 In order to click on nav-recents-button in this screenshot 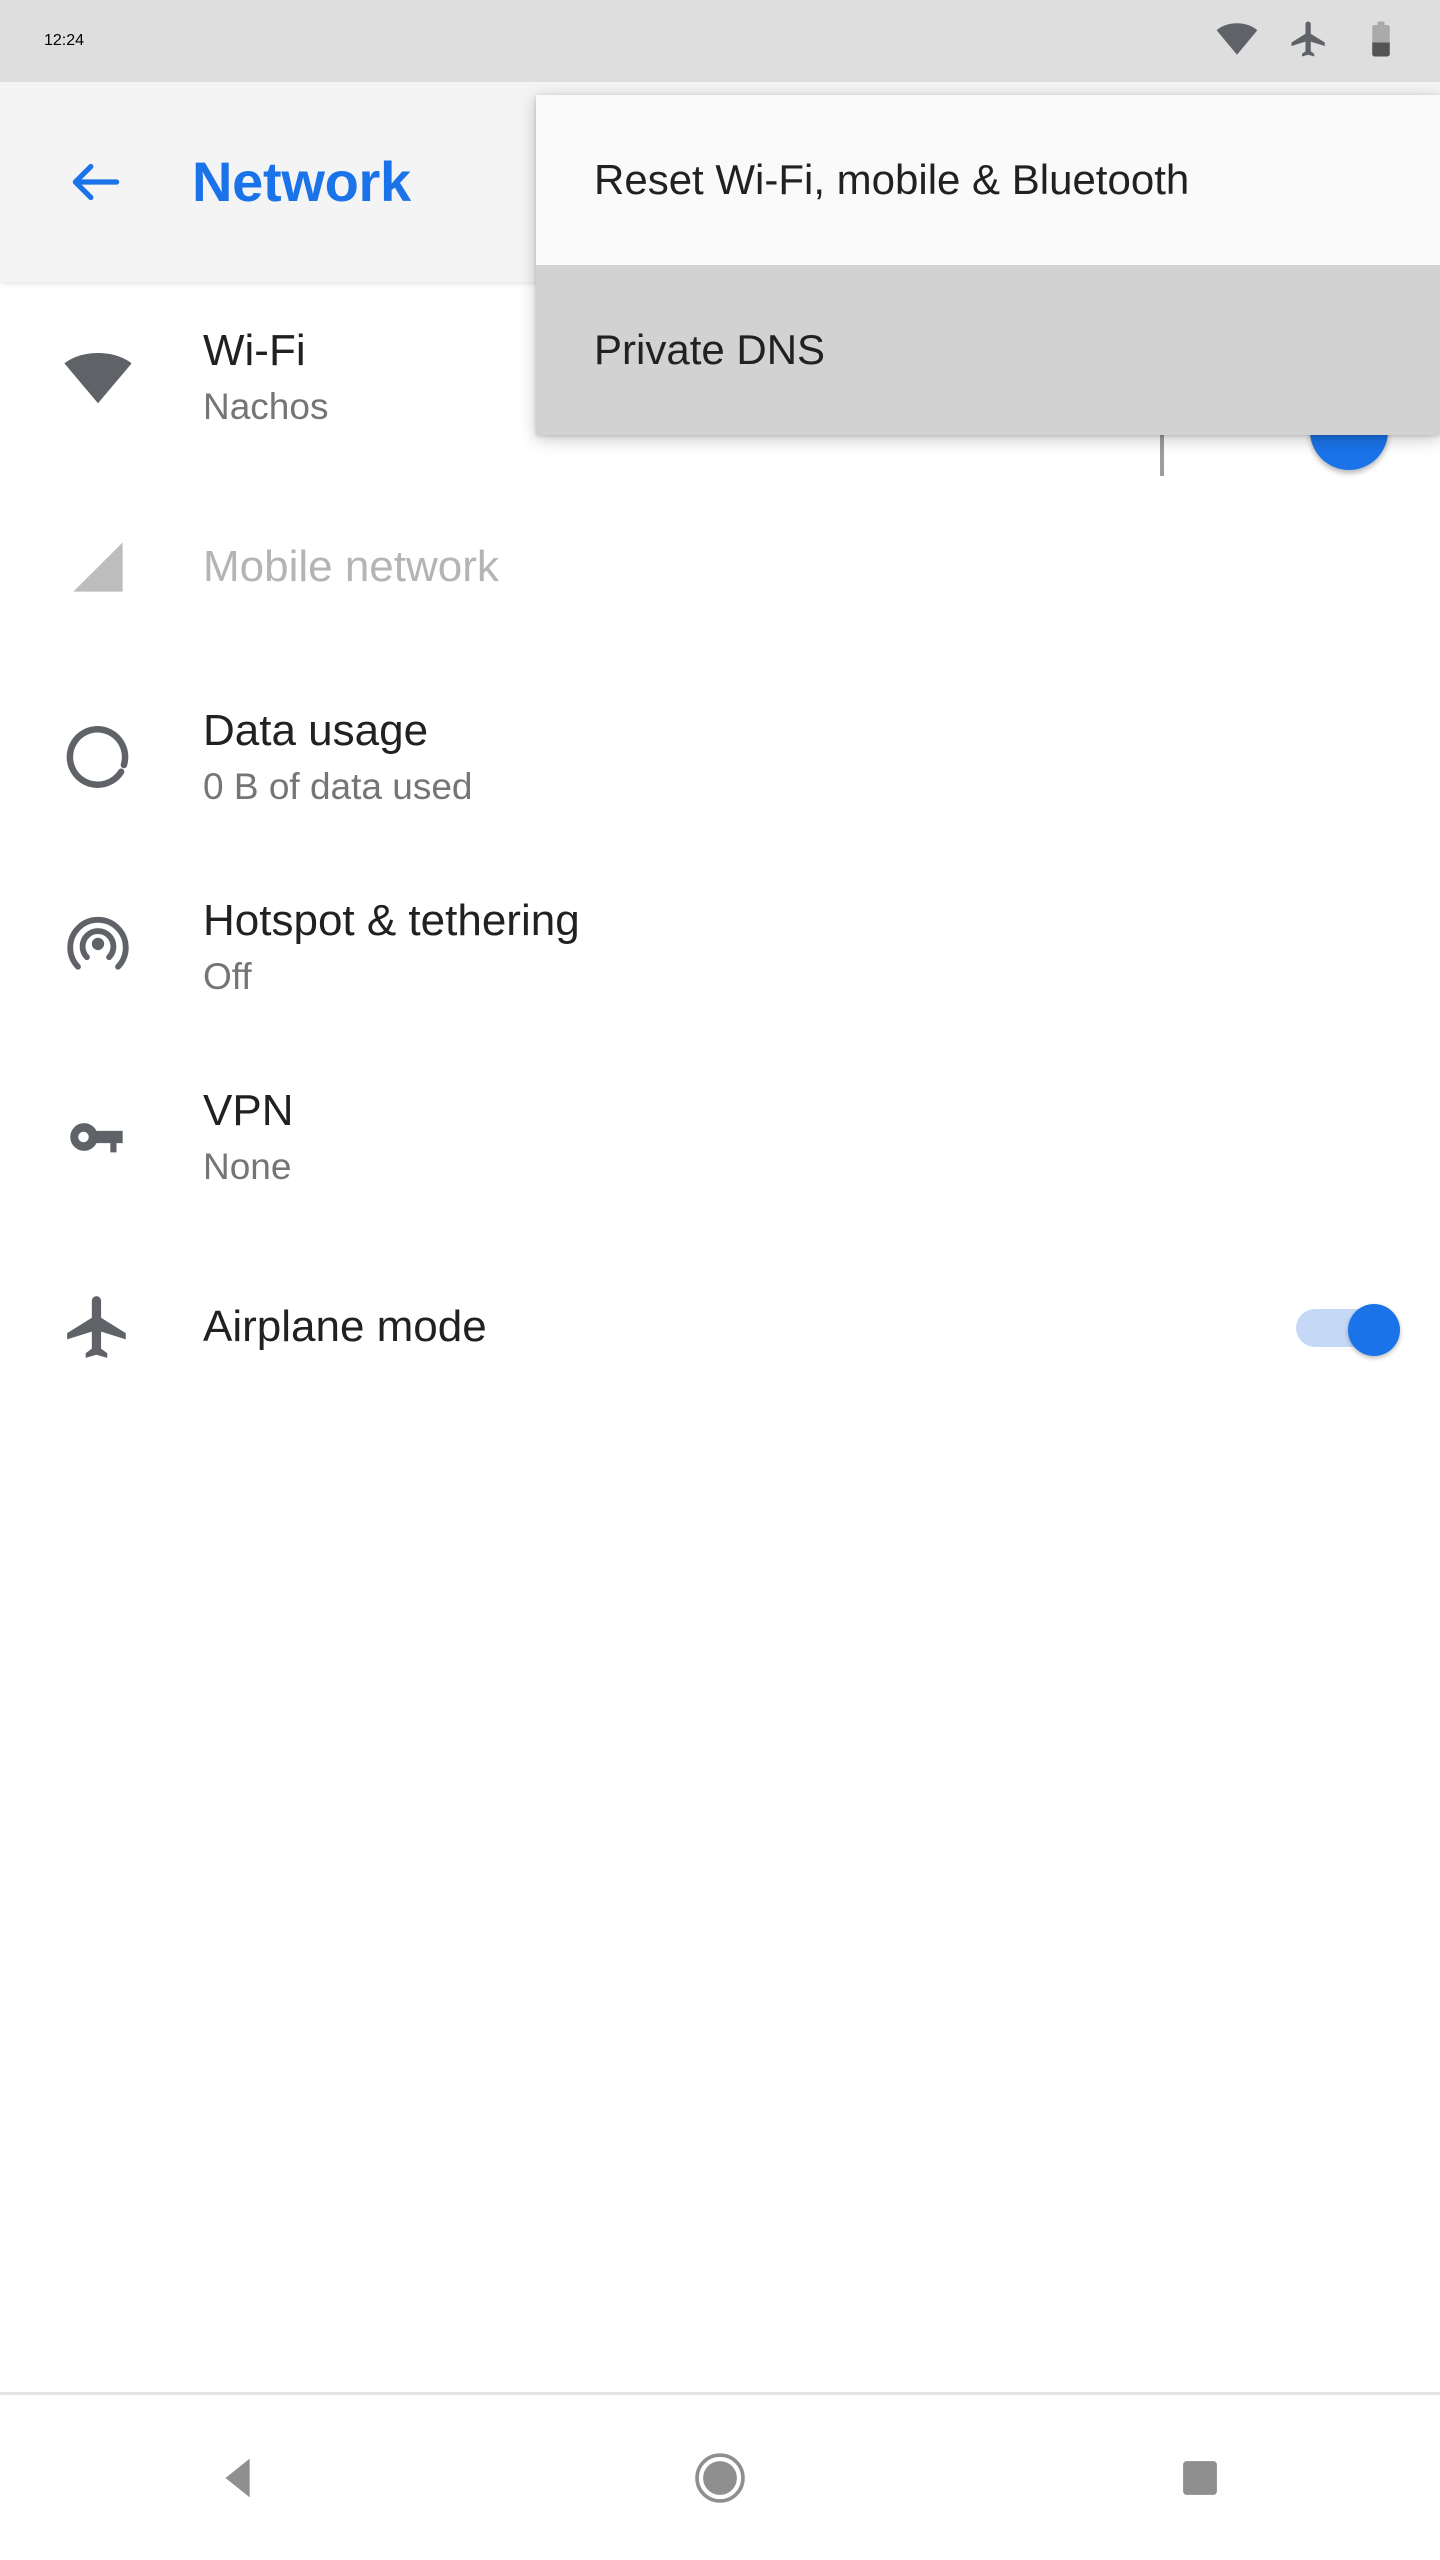, I will do `click(1200, 2477)`.